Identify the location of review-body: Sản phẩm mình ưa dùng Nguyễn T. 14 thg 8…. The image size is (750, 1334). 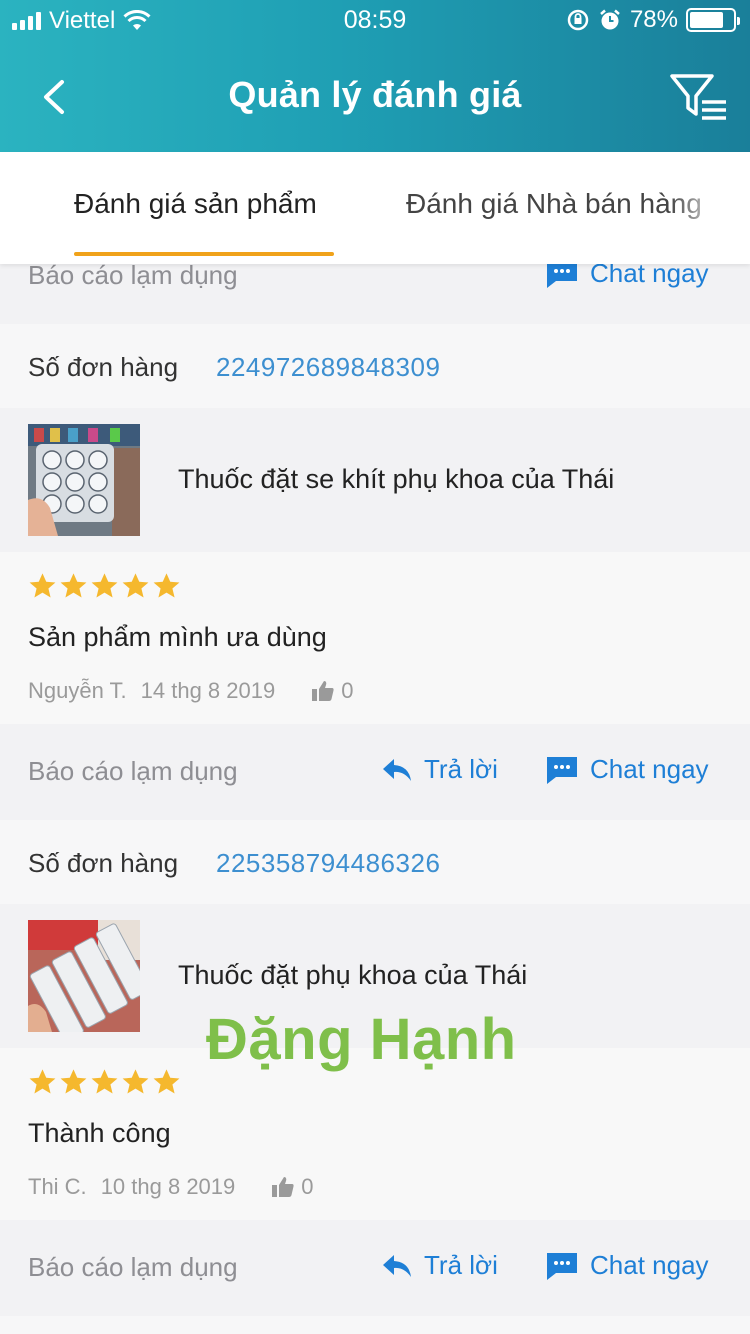
(375, 638).